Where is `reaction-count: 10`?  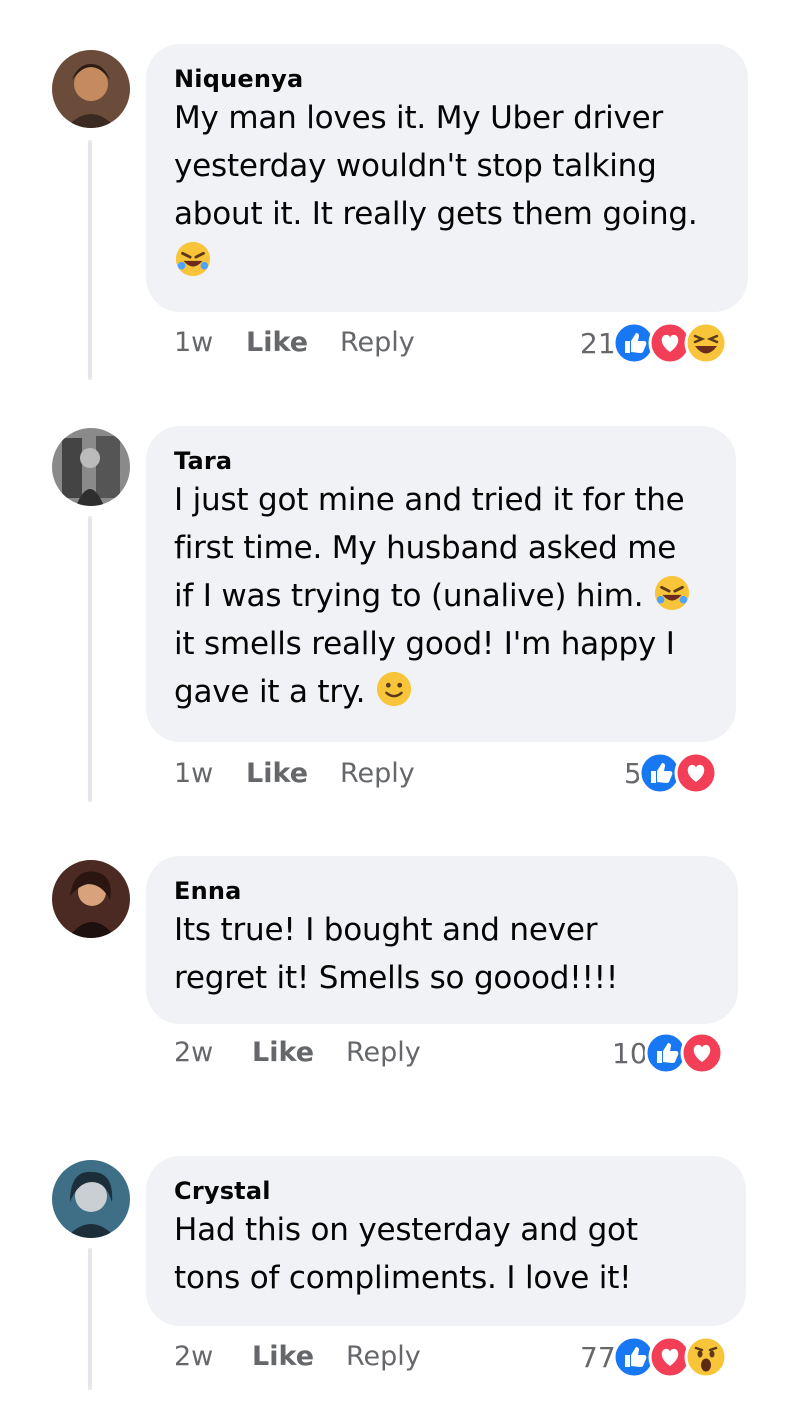
reaction-count: 10 is located at coordinates (630, 1053).